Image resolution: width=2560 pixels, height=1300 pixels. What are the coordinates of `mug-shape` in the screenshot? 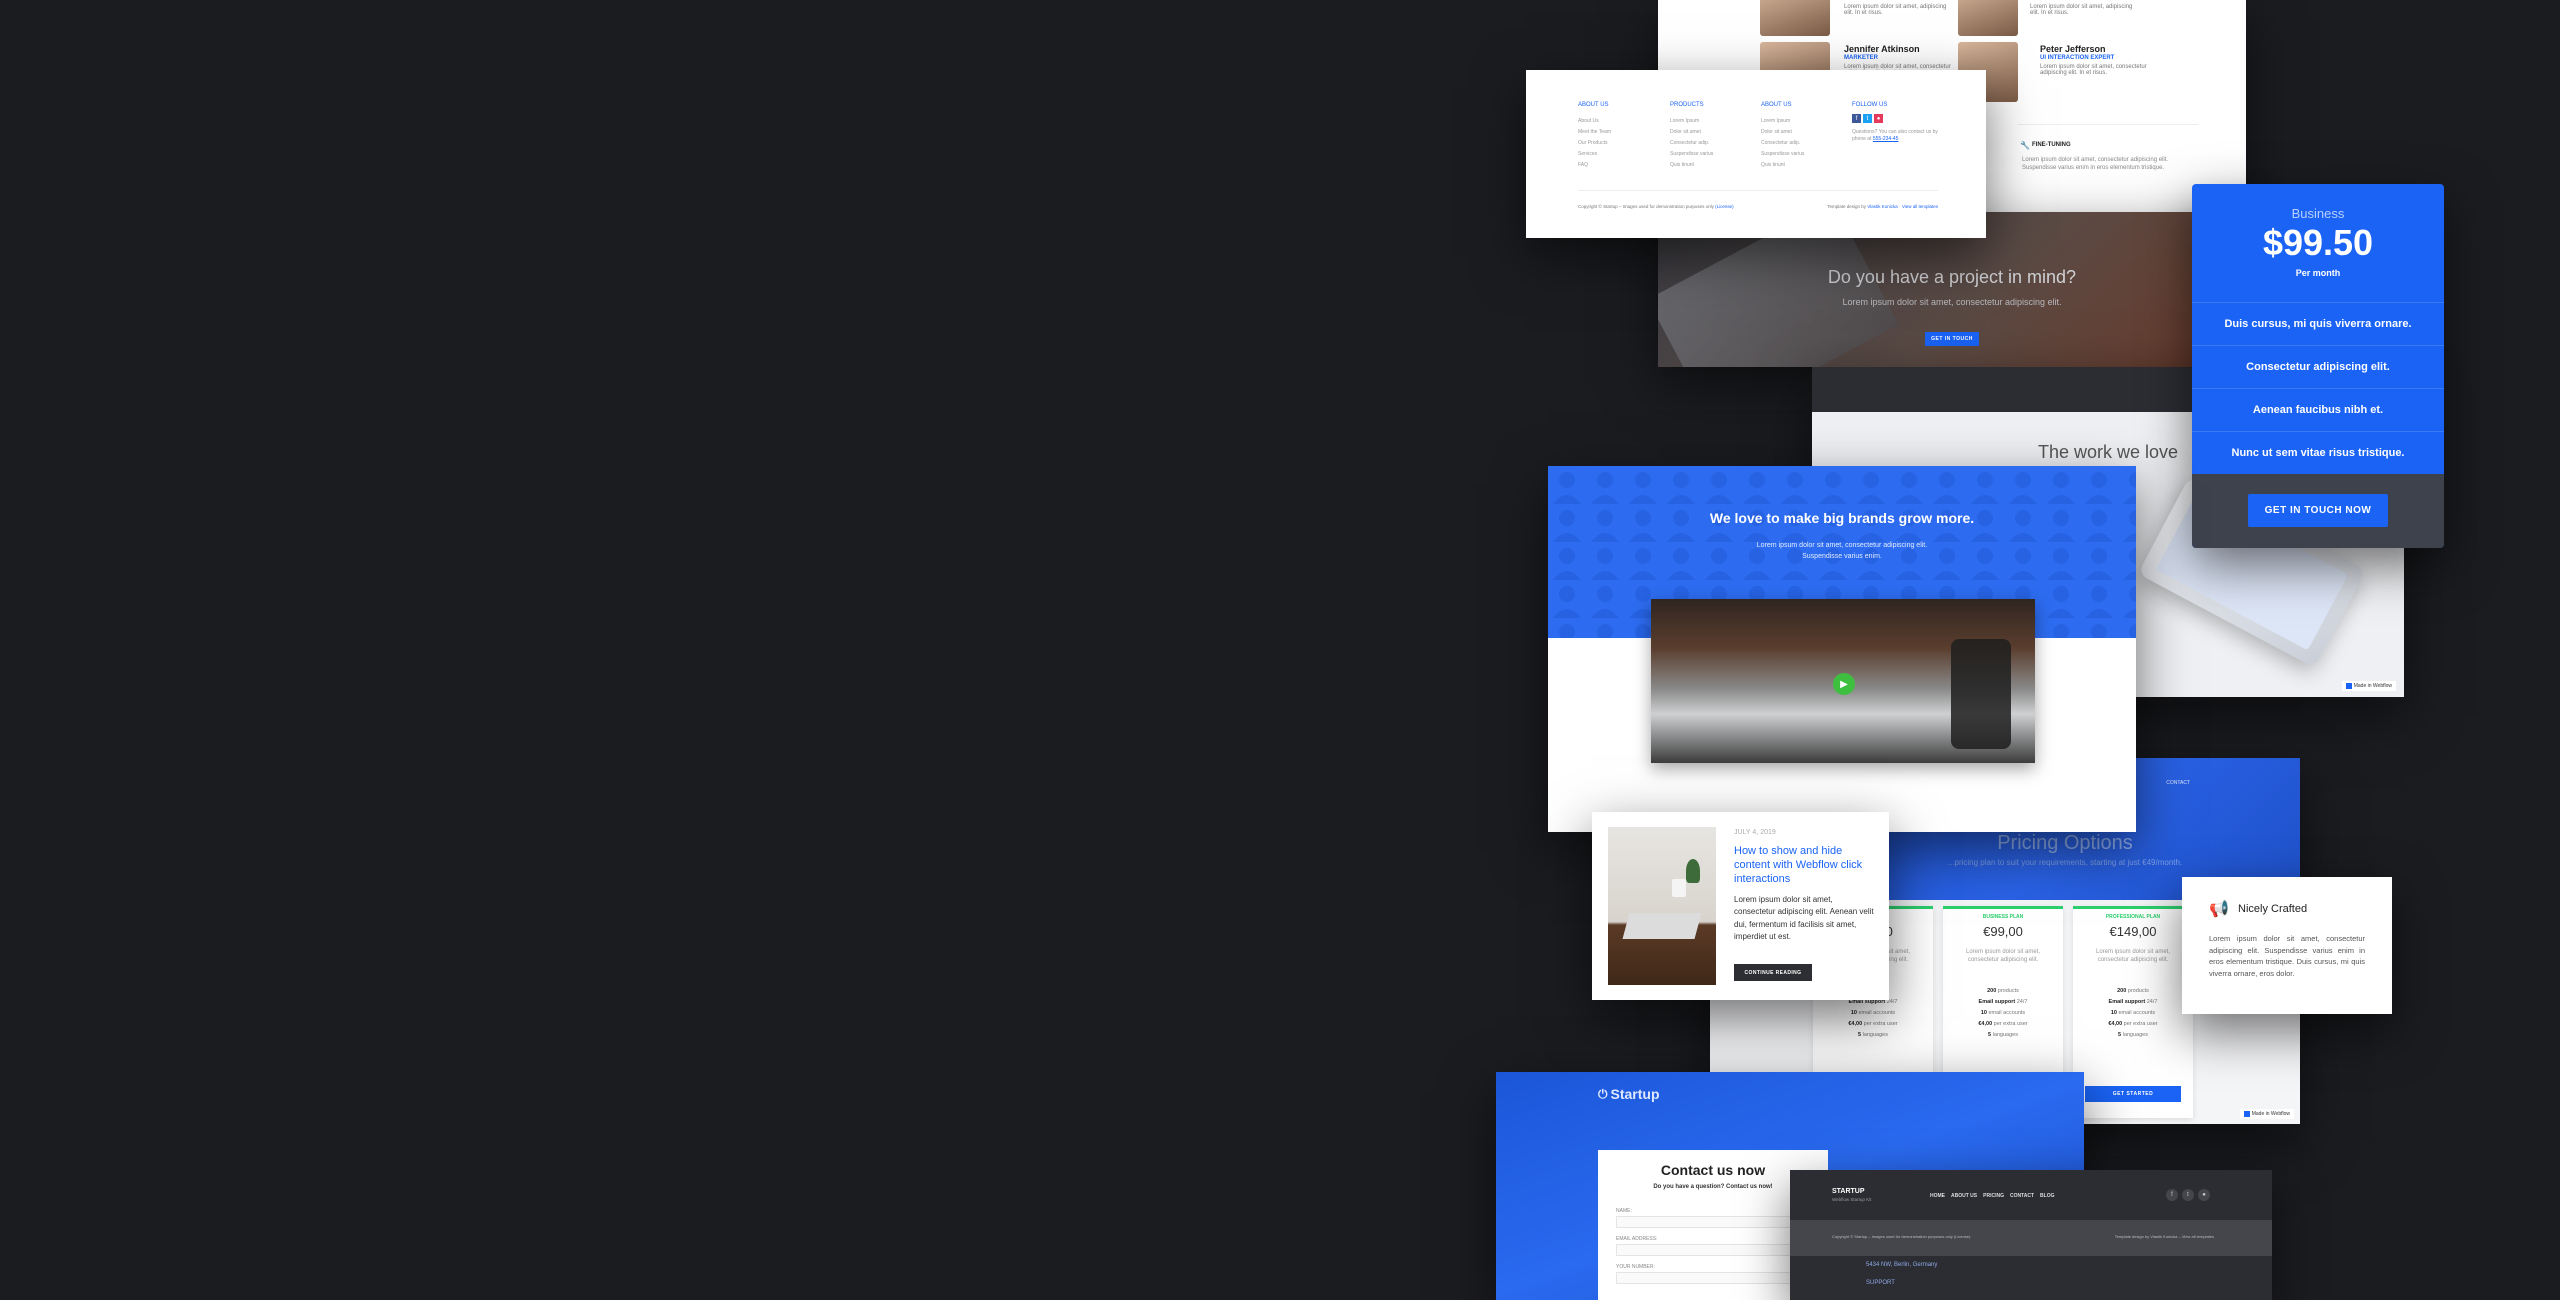 It's located at (1679, 888).